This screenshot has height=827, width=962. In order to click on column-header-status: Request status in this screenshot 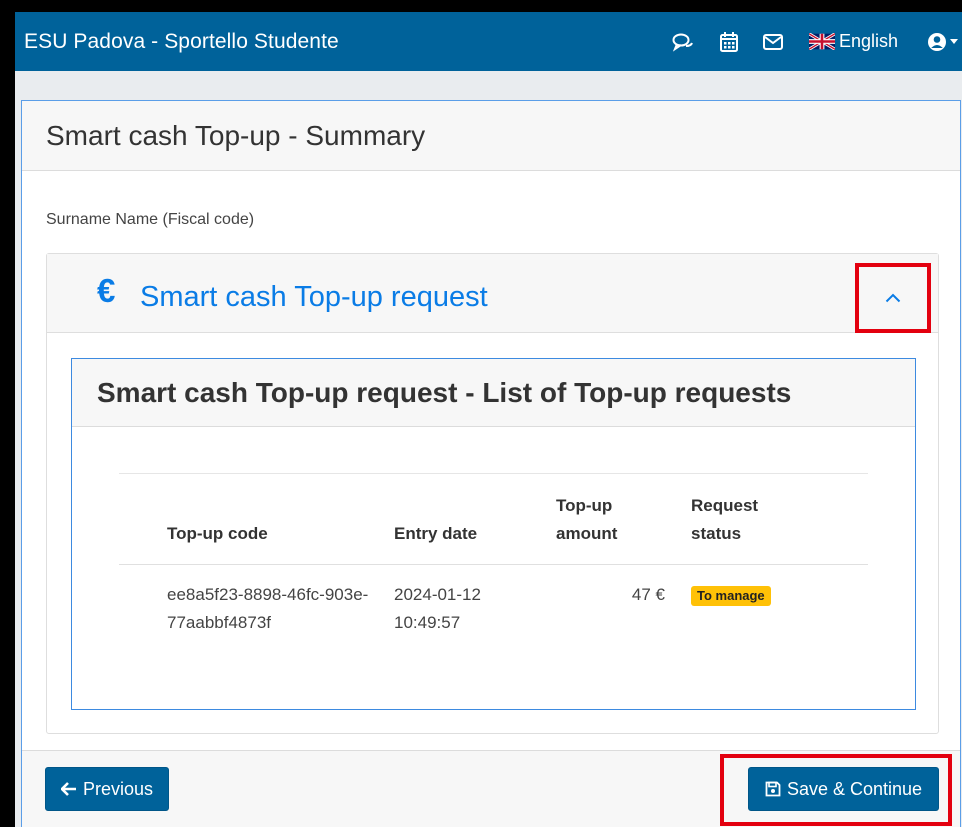, I will do `click(779, 519)`.